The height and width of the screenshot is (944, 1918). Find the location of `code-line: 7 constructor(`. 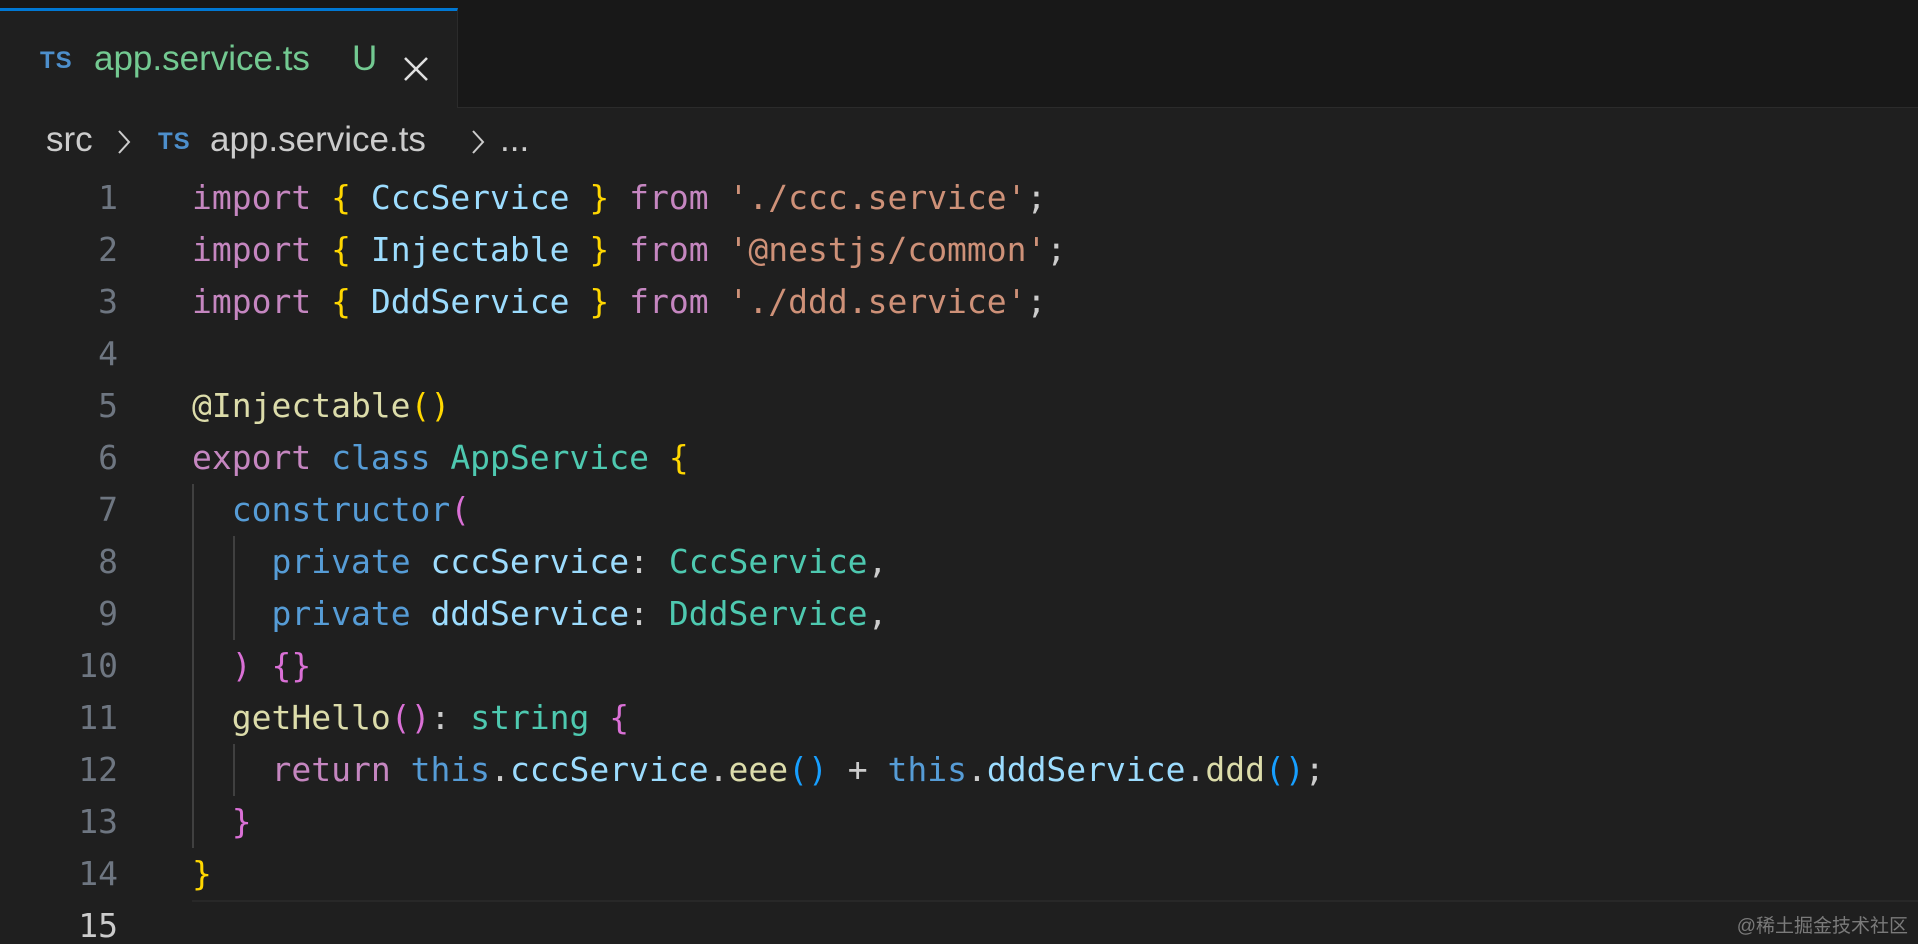

code-line: 7 constructor( is located at coordinates (959, 510).